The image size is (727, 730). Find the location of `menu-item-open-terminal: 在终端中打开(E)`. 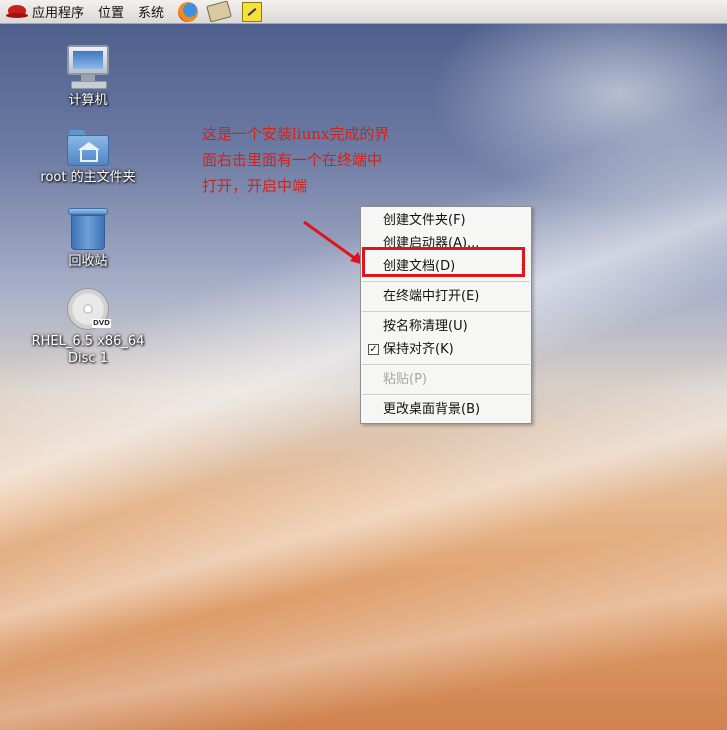

menu-item-open-terminal: 在终端中打开(E) is located at coordinates (446, 296).